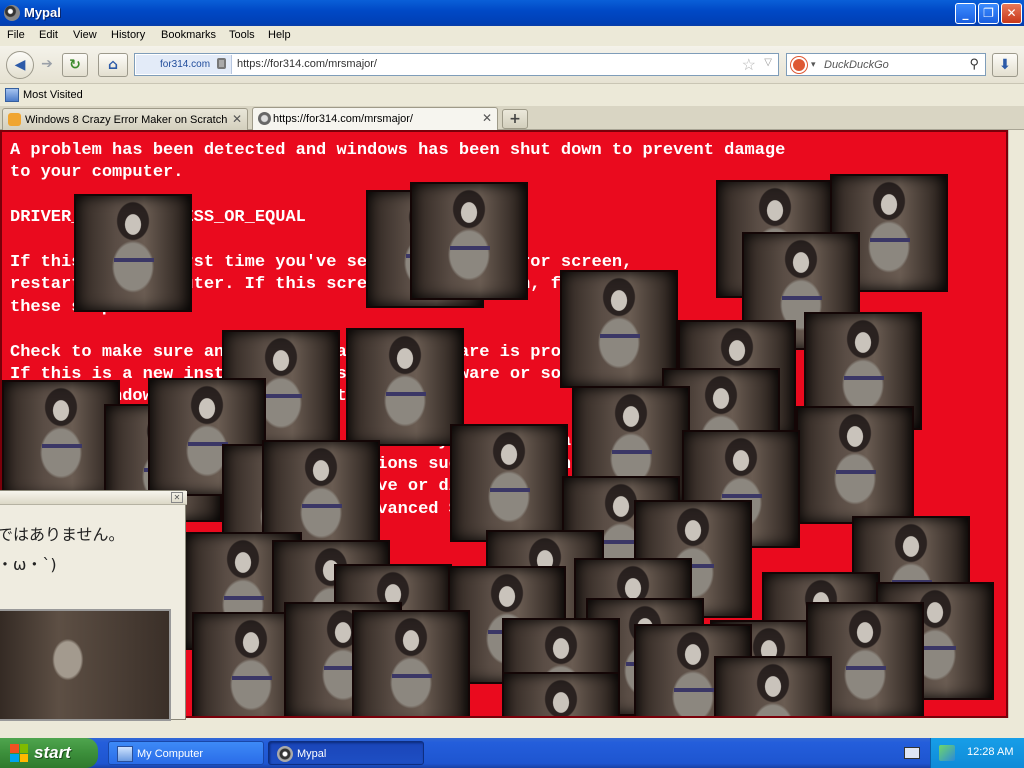  I want to click on popup-close-icon: ✕, so click(177, 497).